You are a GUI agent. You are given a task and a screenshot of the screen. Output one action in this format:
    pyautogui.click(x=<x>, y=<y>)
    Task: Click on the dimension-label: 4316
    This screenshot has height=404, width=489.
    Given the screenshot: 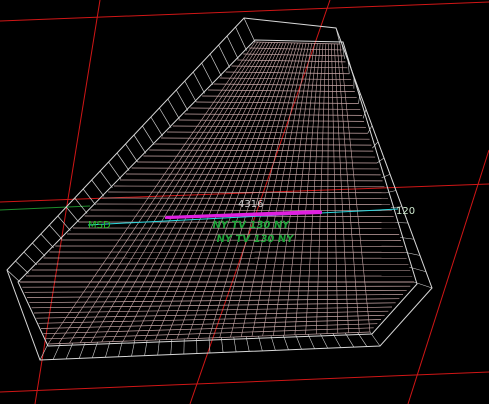 What is the action you would take?
    pyautogui.click(x=250, y=204)
    